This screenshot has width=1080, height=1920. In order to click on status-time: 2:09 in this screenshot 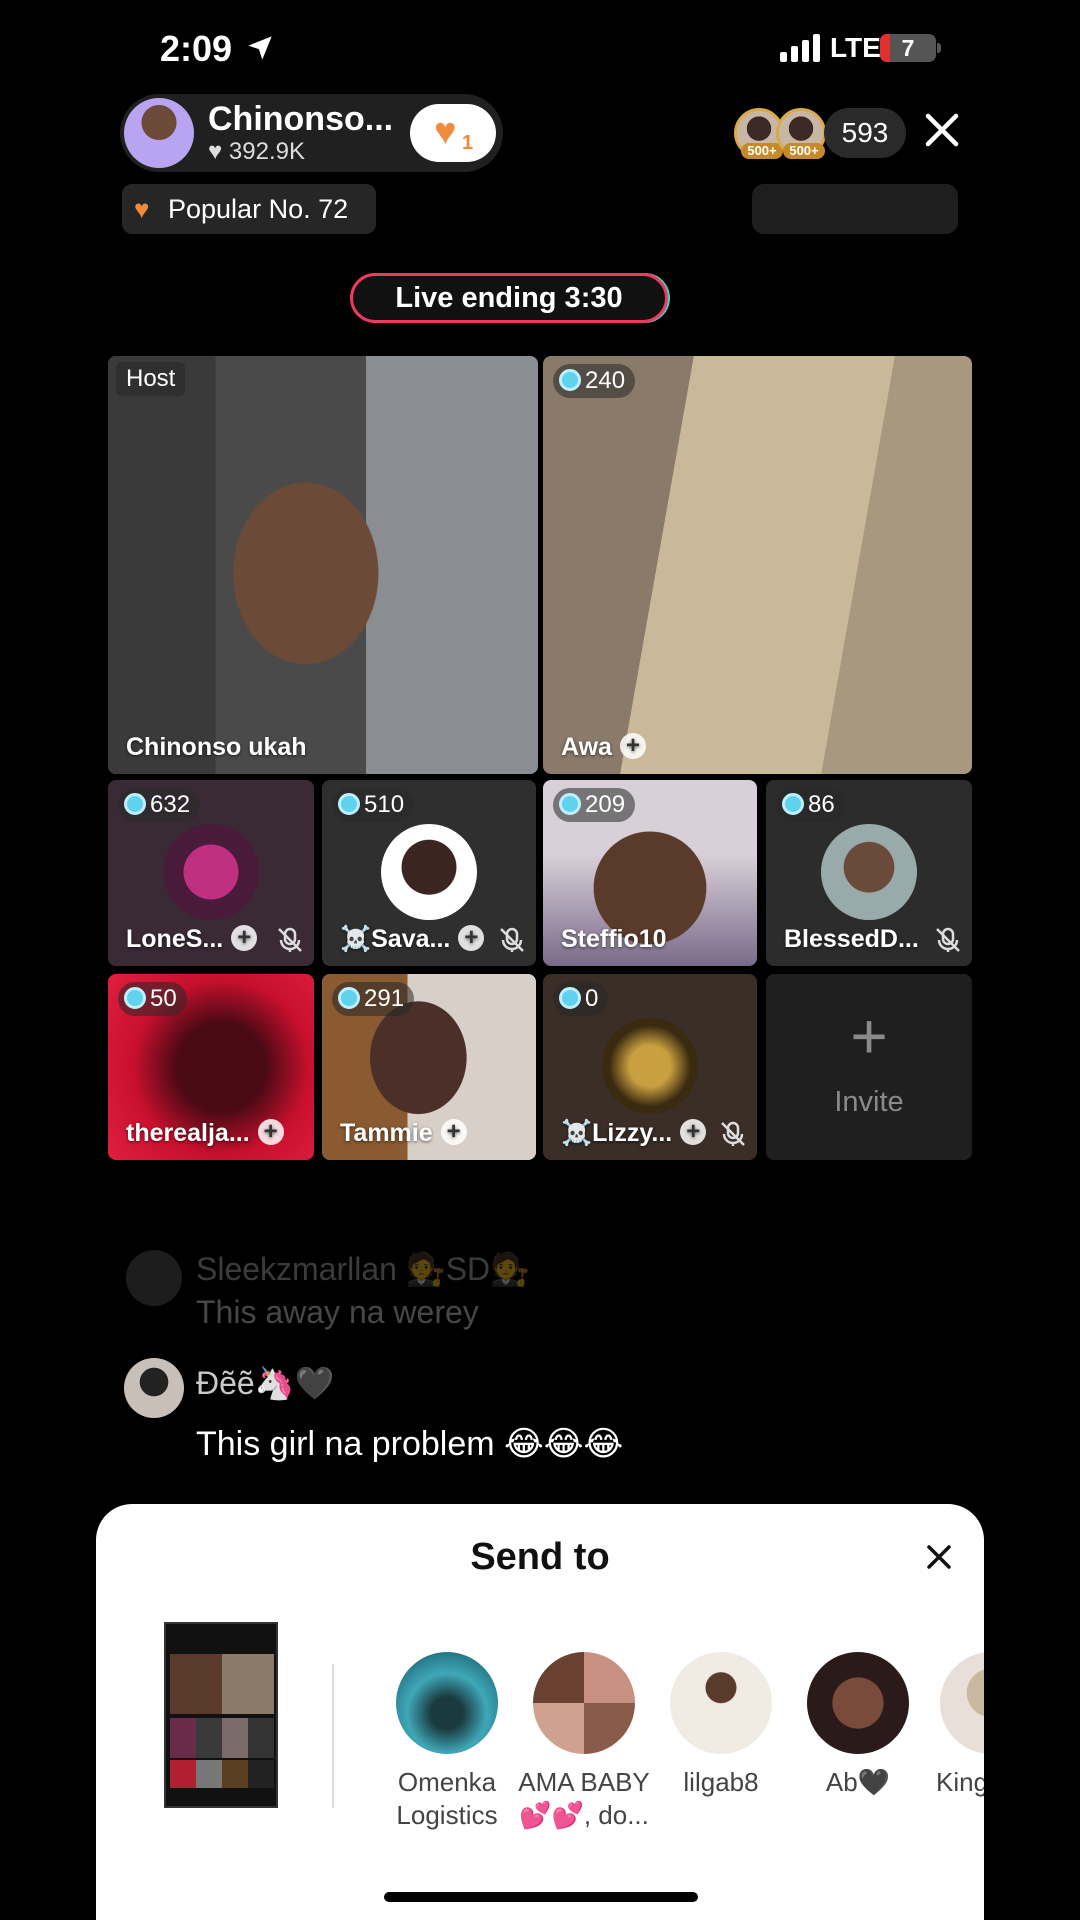, I will do `click(196, 48)`.